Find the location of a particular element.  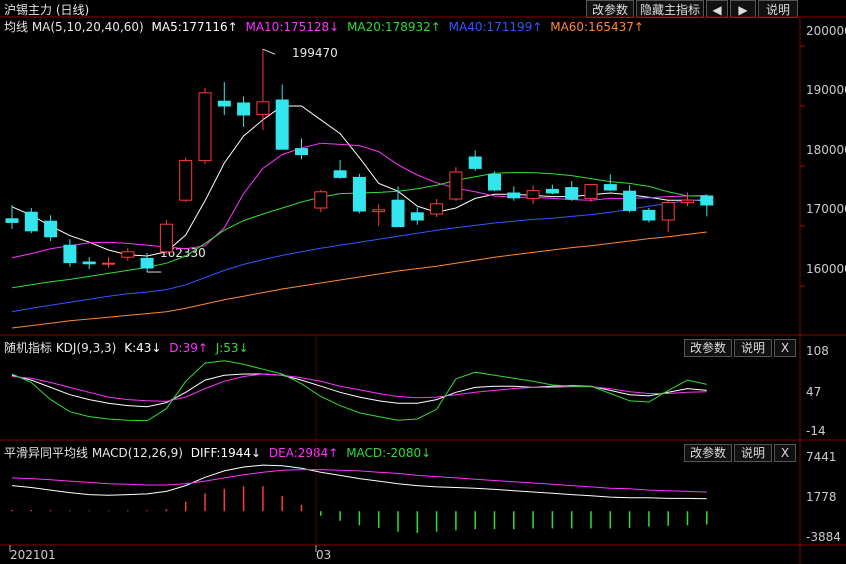

ma-line-ma60 is located at coordinates (359, 280).